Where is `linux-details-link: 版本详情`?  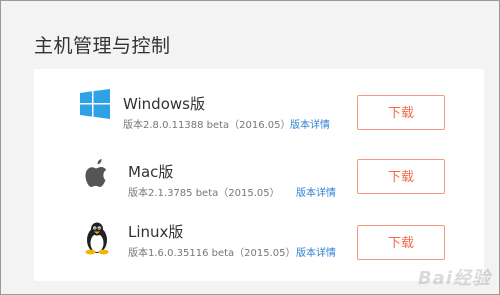
linux-details-link: 版本详情 is located at coordinates (316, 251).